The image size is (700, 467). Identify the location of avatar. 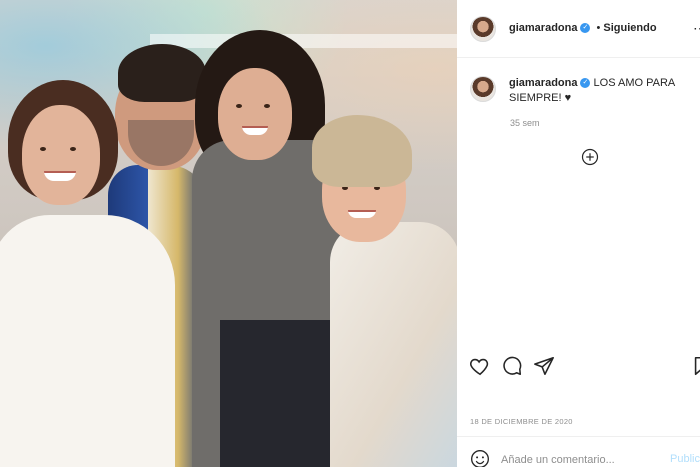
(483, 29).